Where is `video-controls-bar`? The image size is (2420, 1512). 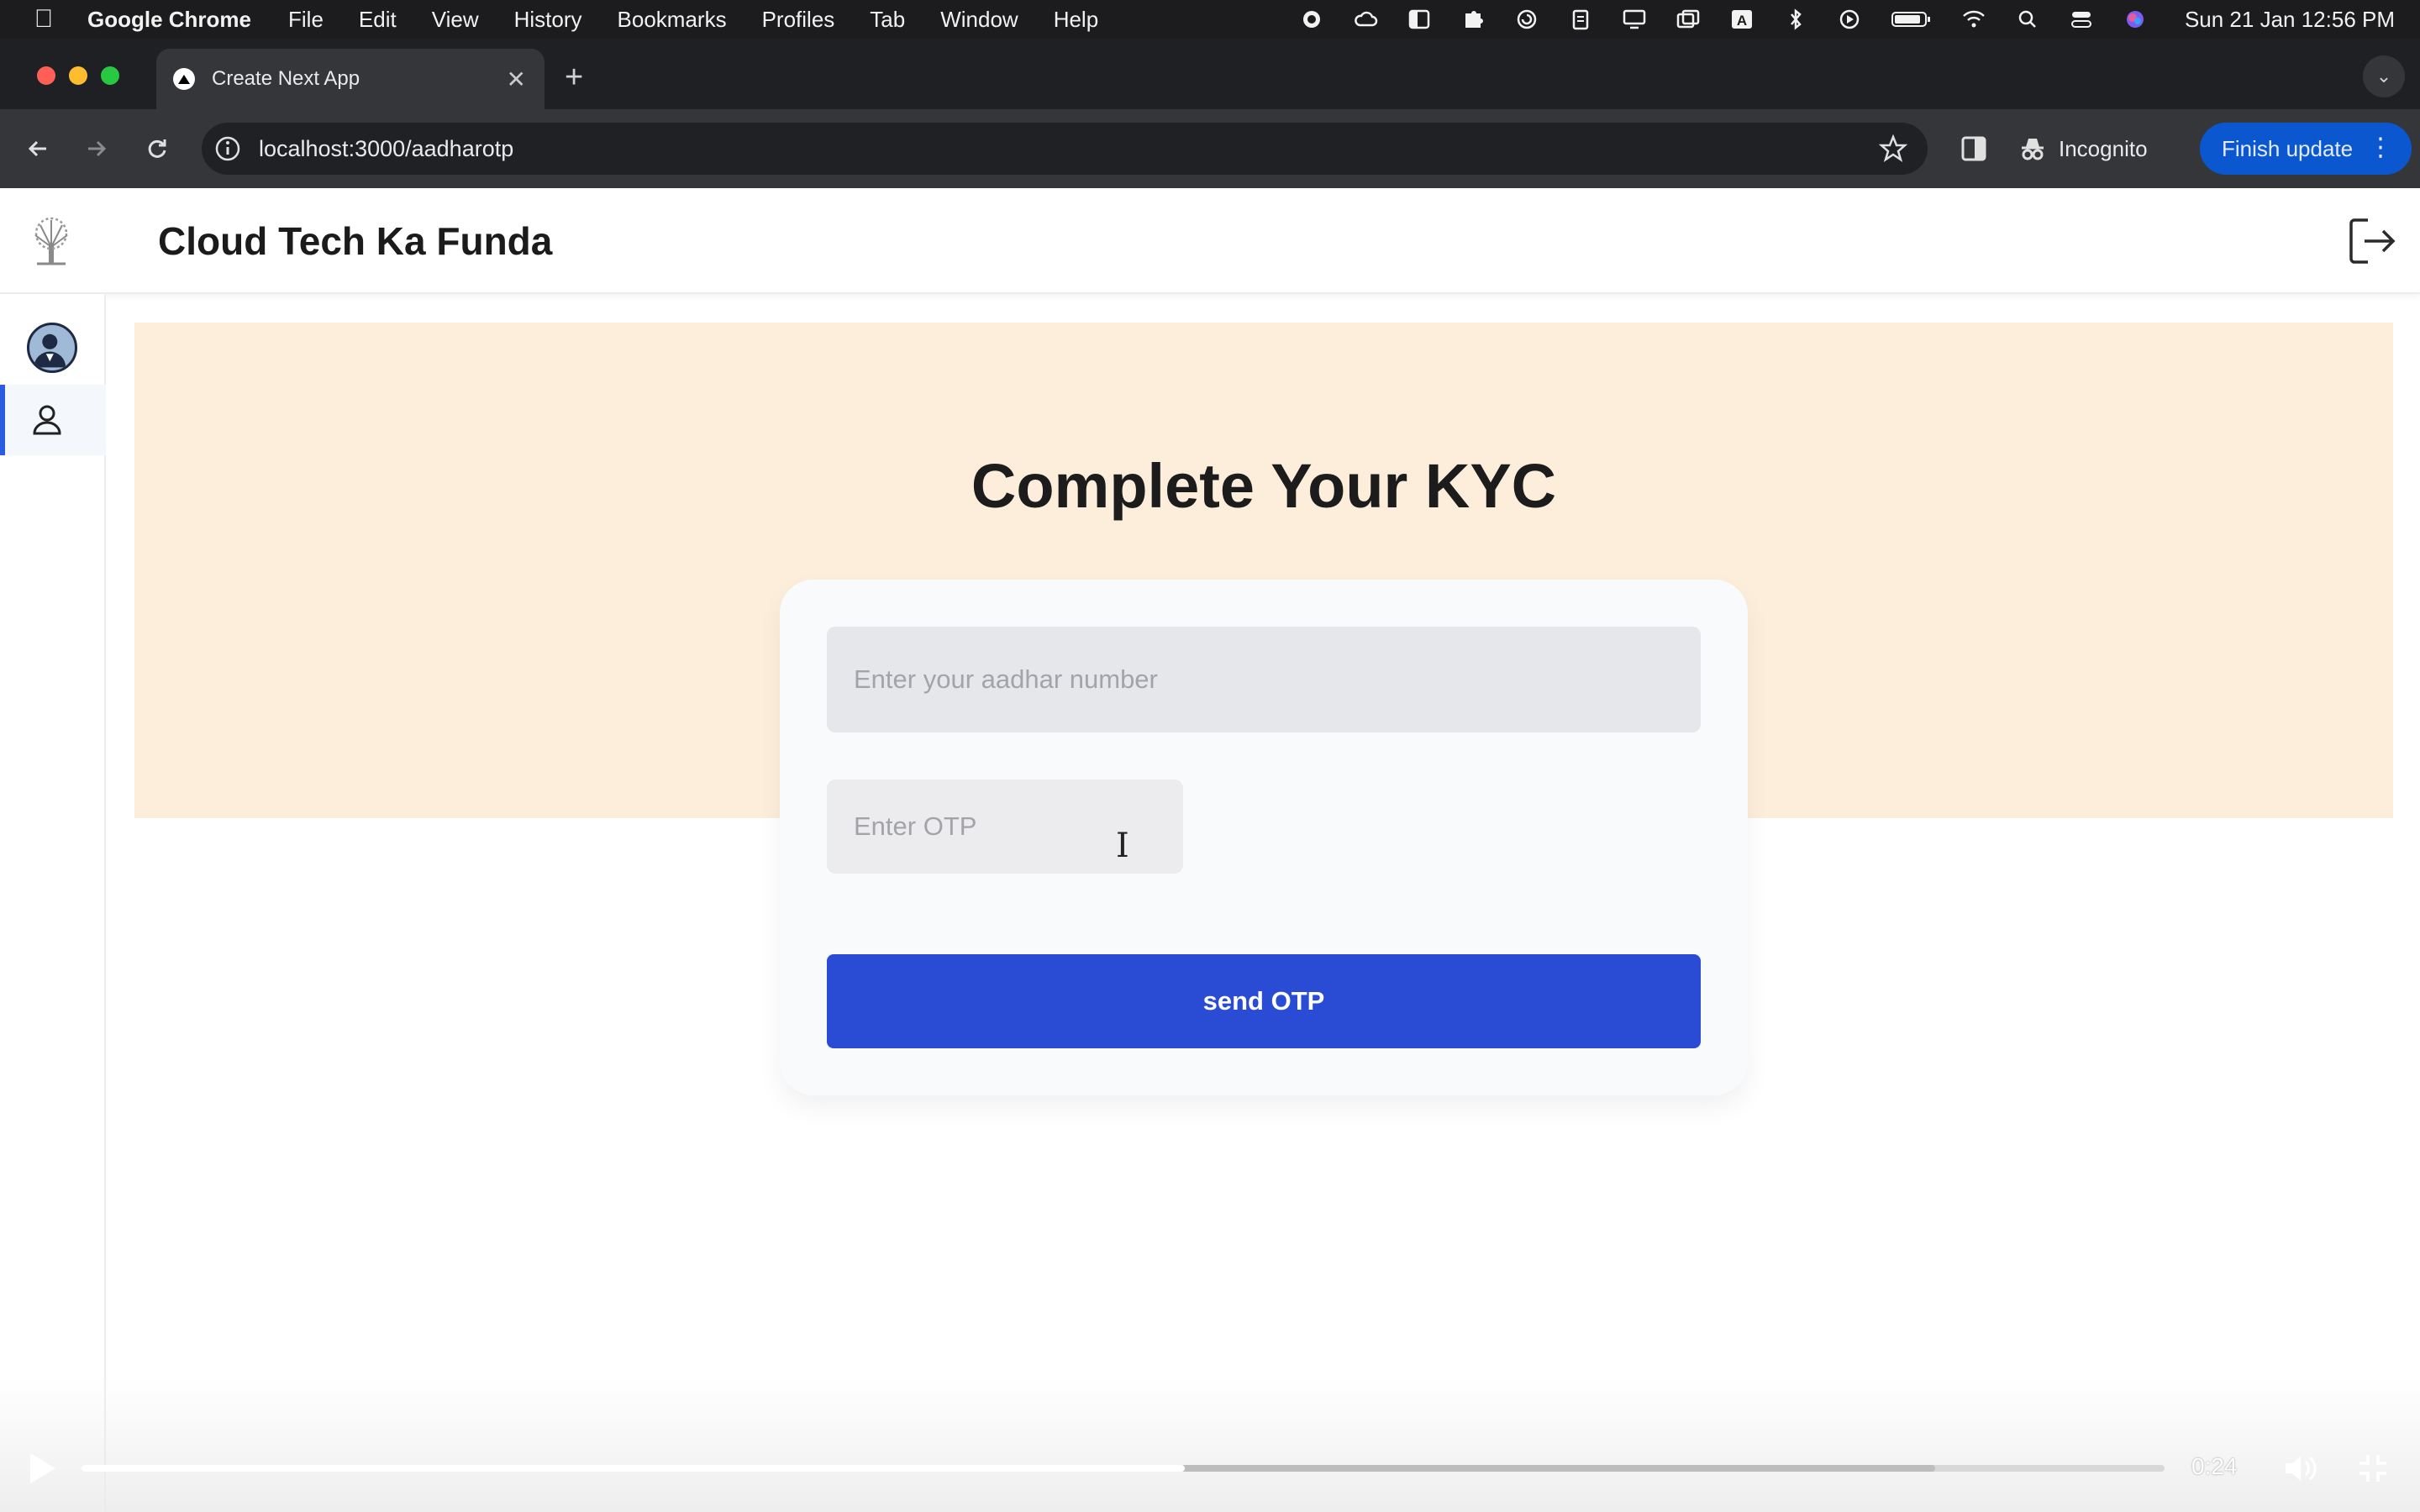 video-controls-bar is located at coordinates (1210, 1445).